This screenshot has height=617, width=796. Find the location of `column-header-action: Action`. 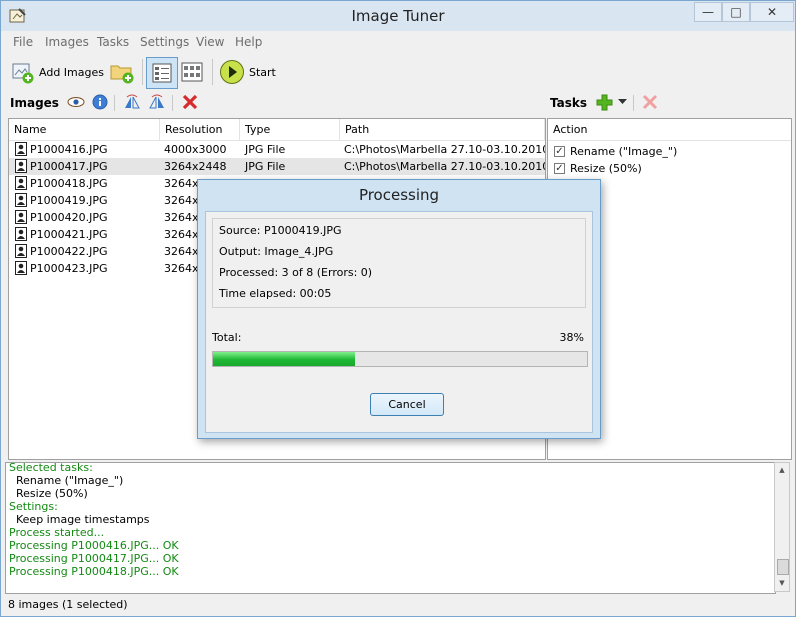

column-header-action: Action is located at coordinates (669, 129).